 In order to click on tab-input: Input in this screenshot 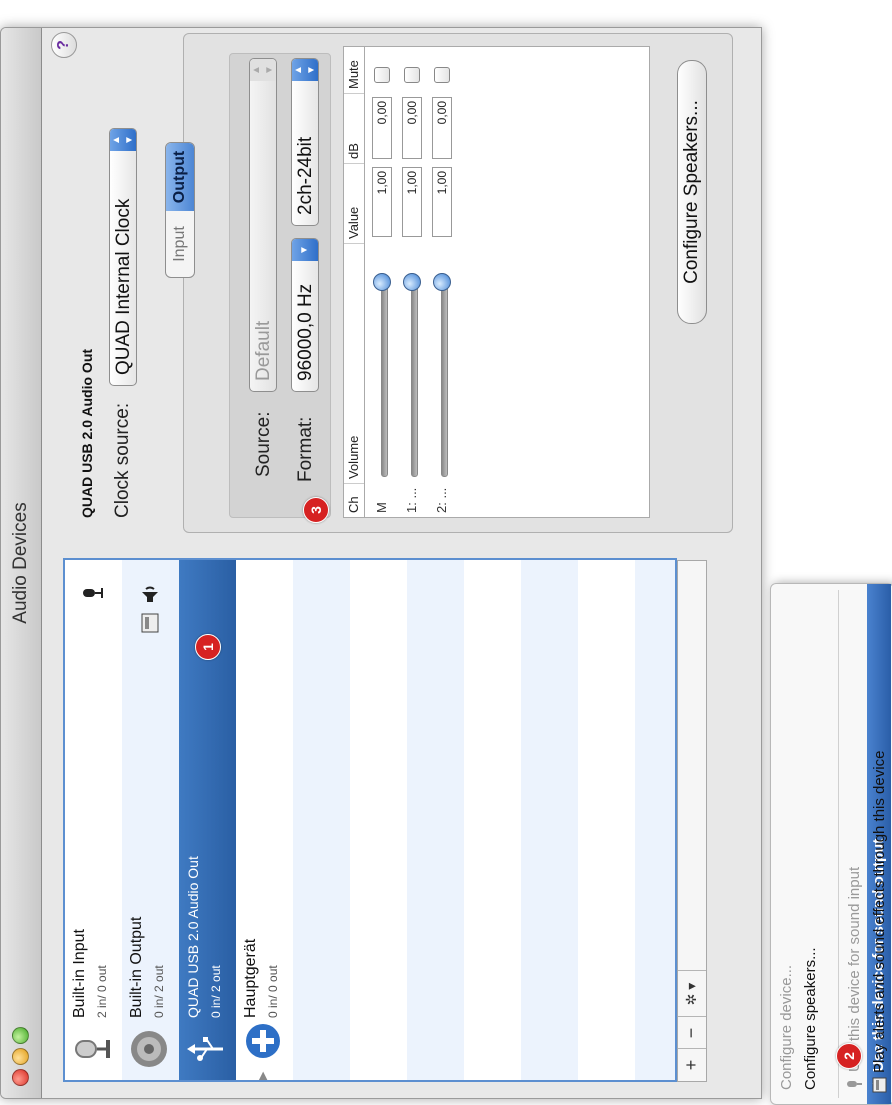, I will do `click(180, 244)`.